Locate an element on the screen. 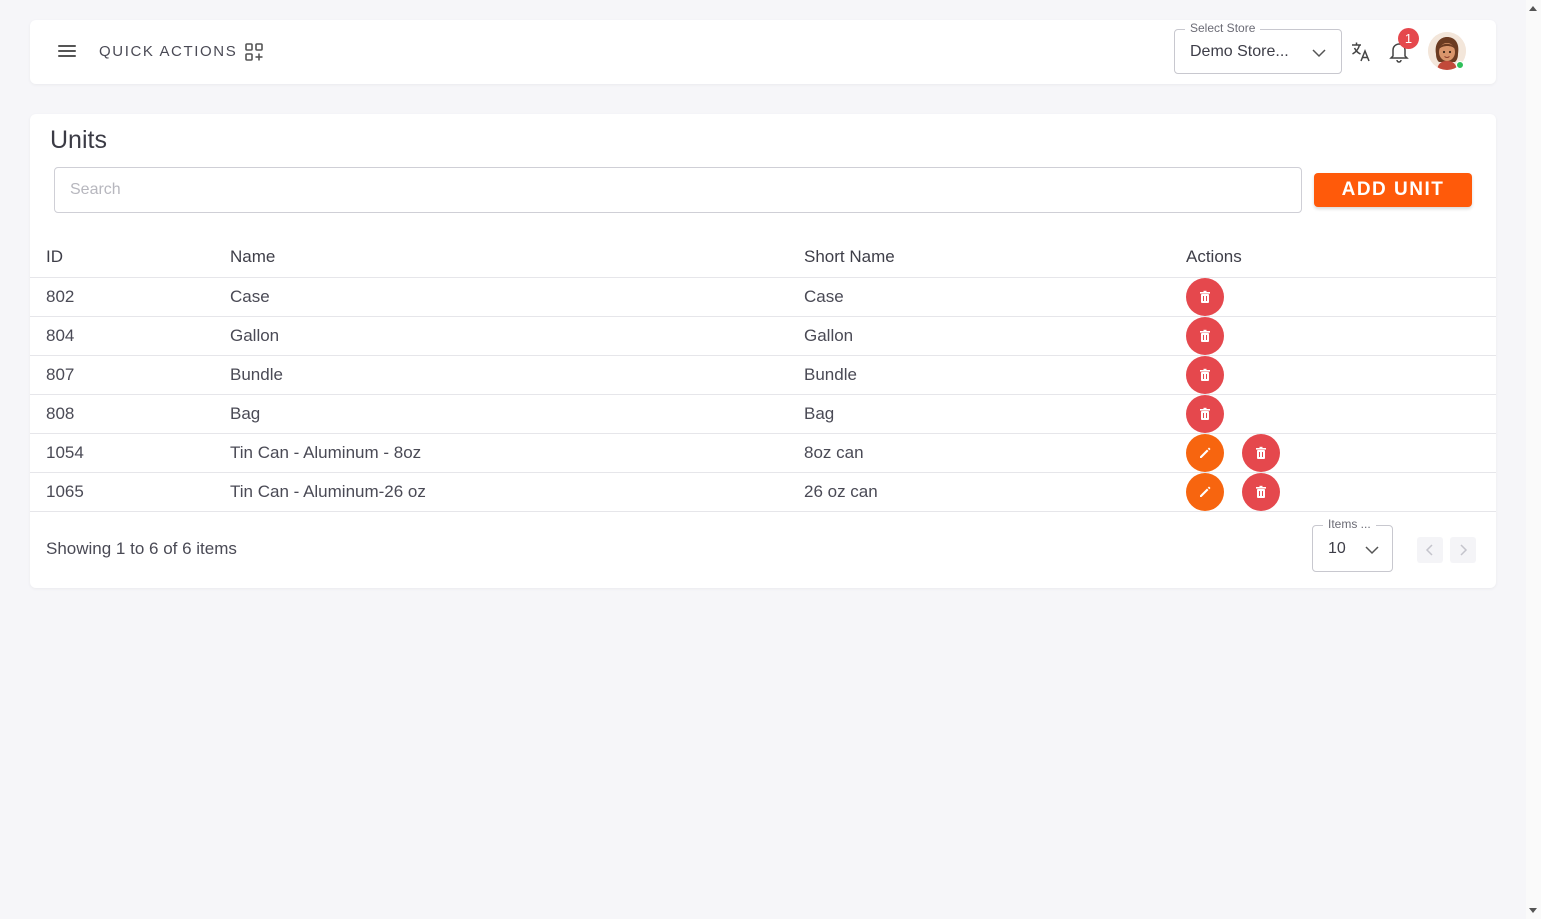 The width and height of the screenshot is (1541, 919). column-header-short-name: Short Name is located at coordinates (979, 257).